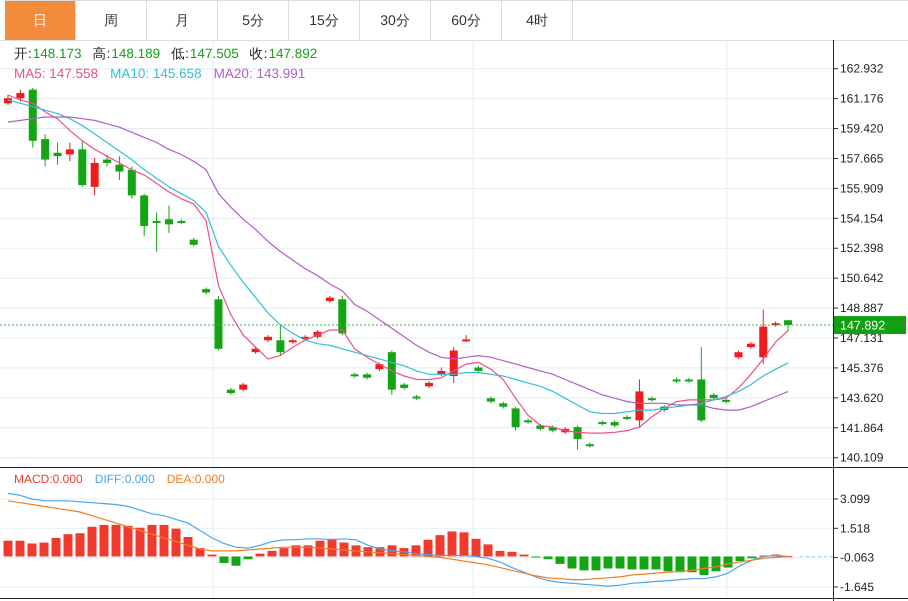  What do you see at coordinates (231, 73) in the screenshot?
I see `legend-label: MA20` at bounding box center [231, 73].